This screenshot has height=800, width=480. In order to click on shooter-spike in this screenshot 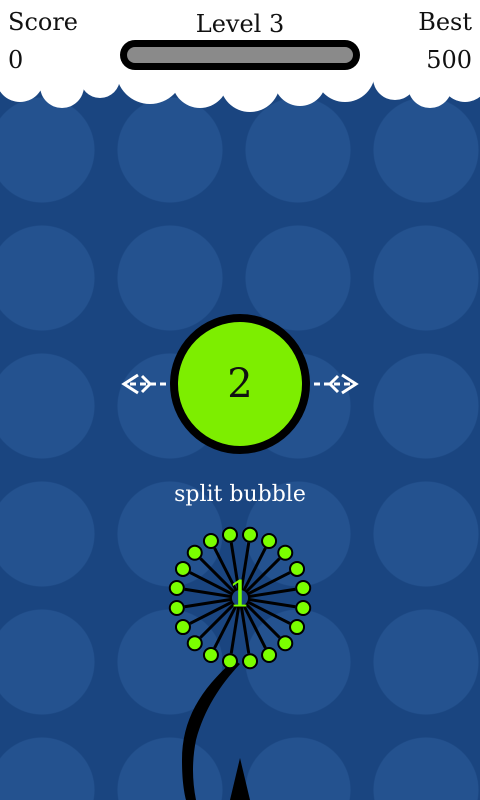, I will do `click(240, 779)`.